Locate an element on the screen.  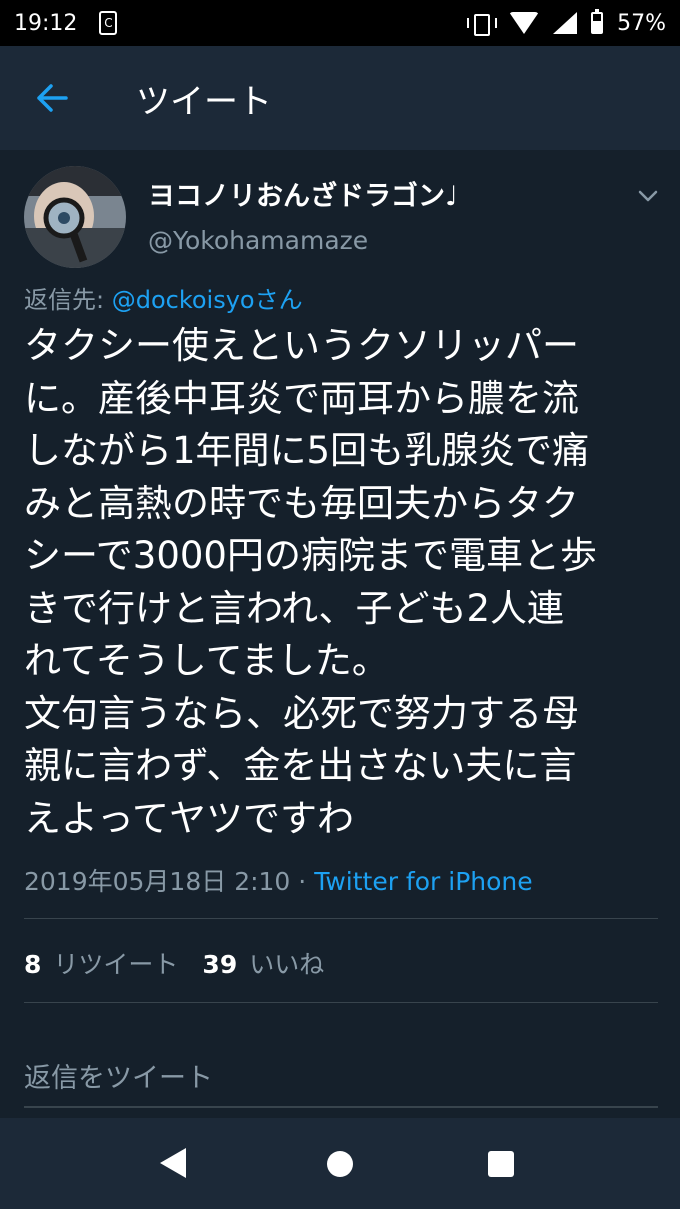
retweet-label: リツイート is located at coordinates (116, 964).